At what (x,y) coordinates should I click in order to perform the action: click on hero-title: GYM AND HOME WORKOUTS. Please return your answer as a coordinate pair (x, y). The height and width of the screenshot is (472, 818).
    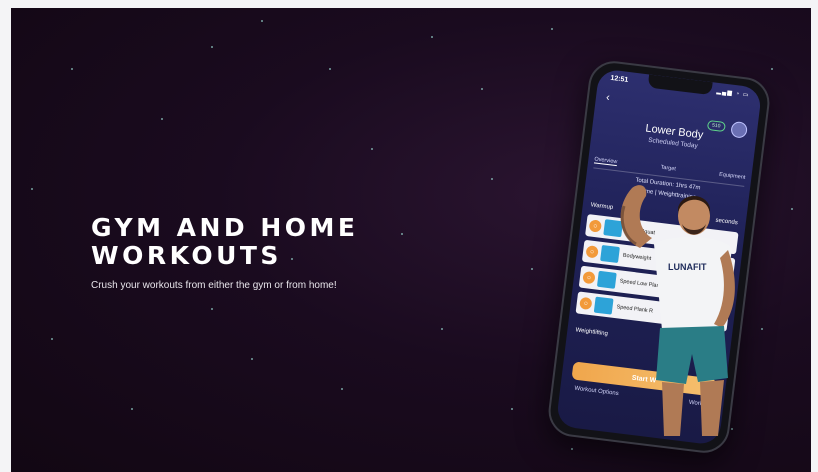
    Looking at the image, I should click on (225, 242).